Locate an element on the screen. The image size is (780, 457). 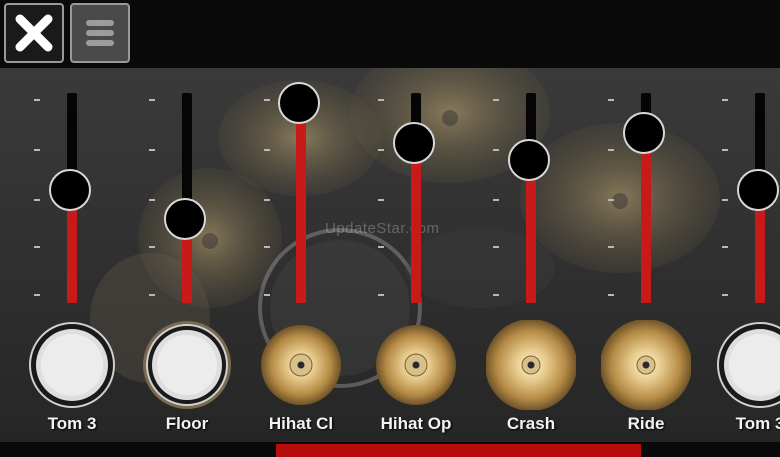
horizontal-scrollbar-thumb is located at coordinates (458, 450).